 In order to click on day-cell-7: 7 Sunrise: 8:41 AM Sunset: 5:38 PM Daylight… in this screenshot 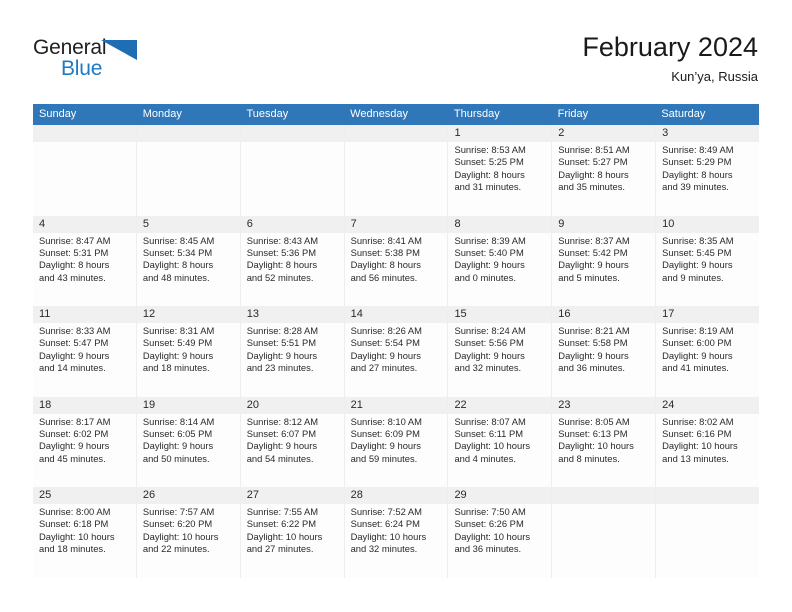, I will do `click(395, 260)`.